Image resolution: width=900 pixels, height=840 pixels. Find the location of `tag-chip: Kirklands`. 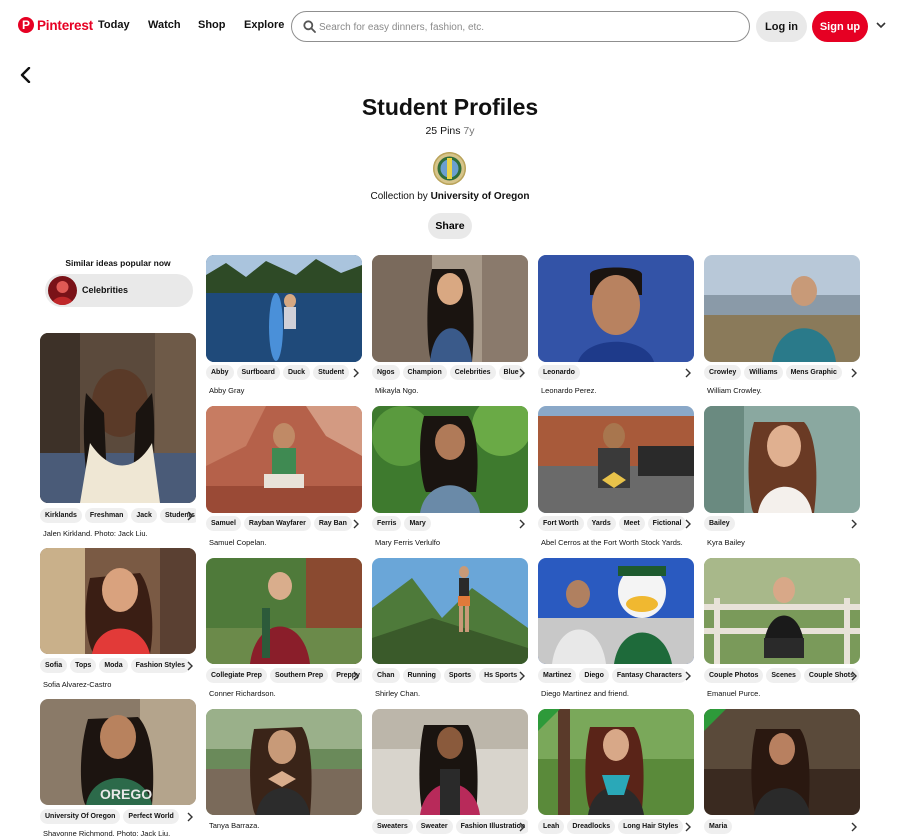

tag-chip: Kirklands is located at coordinates (61, 515).